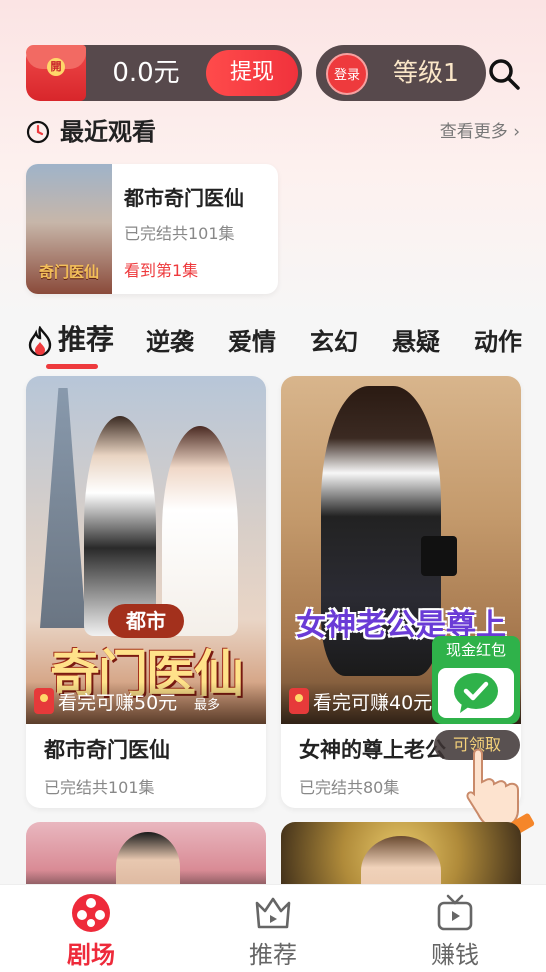 This screenshot has width=546, height=972. Describe the element at coordinates (40, 341) in the screenshot. I see `flame-icon` at that location.